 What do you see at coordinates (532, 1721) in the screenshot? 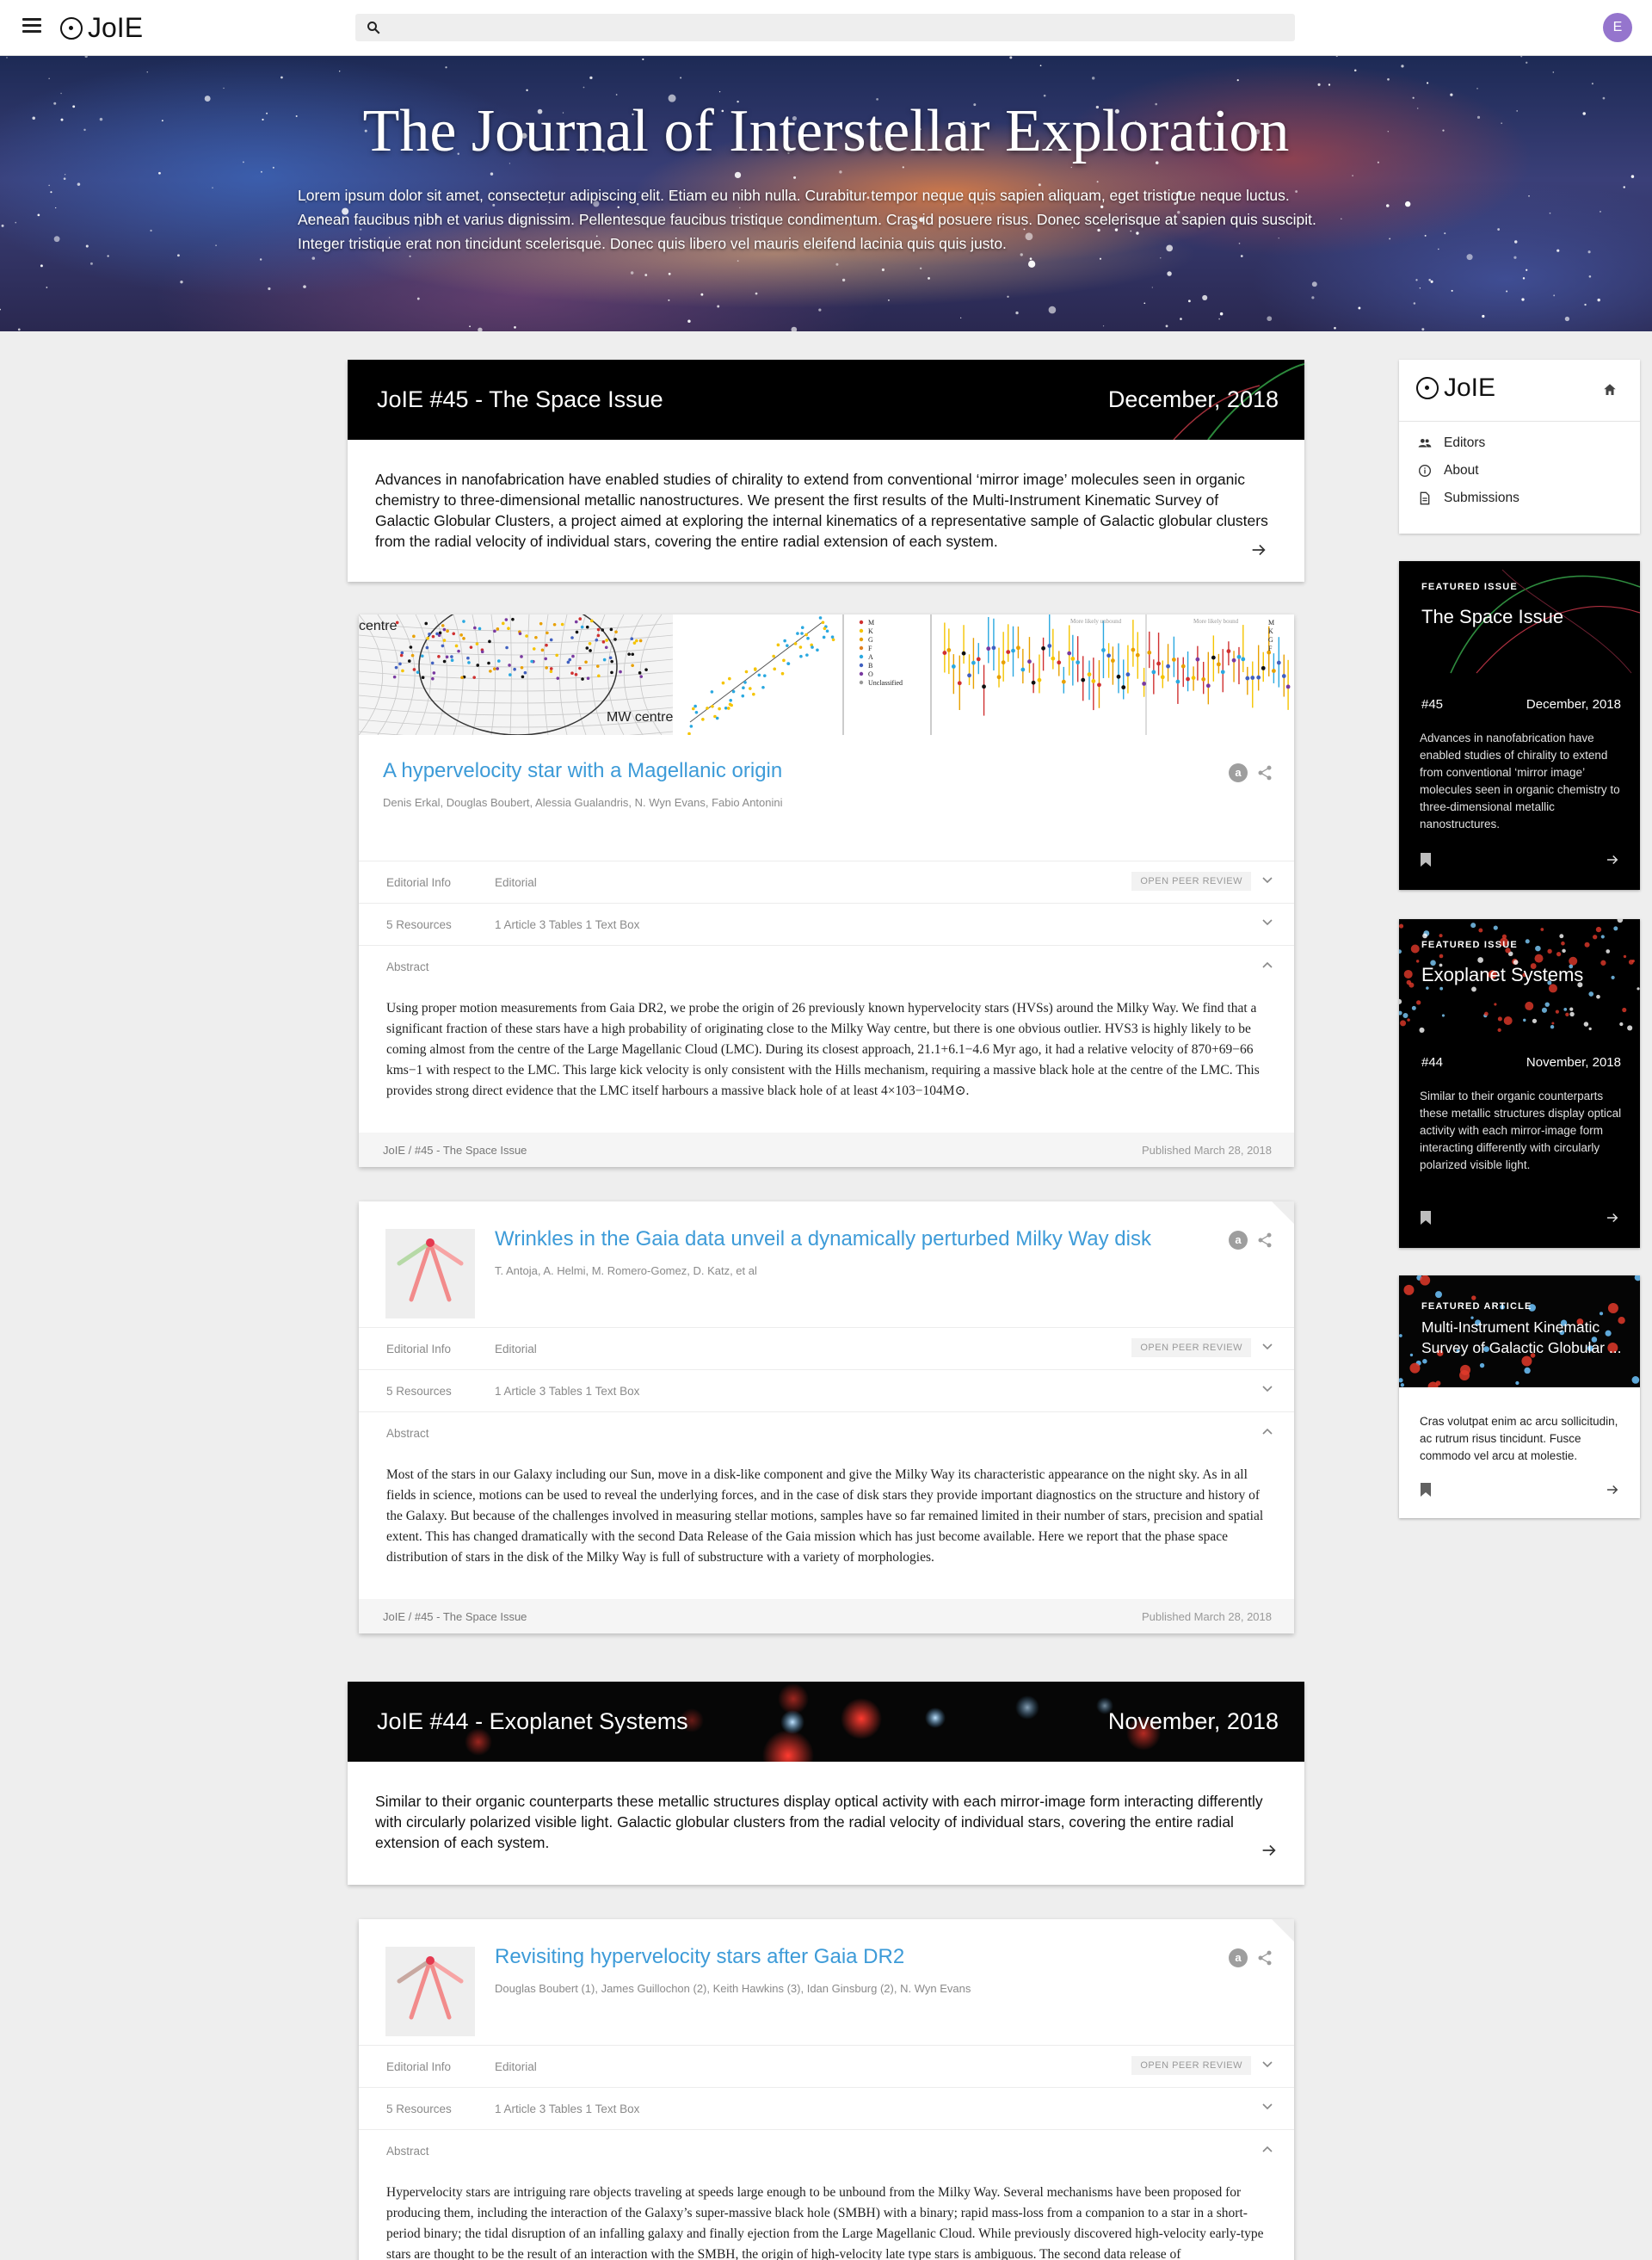
I see `issue-title: JoIE #44 - Exoplanet Systems` at bounding box center [532, 1721].